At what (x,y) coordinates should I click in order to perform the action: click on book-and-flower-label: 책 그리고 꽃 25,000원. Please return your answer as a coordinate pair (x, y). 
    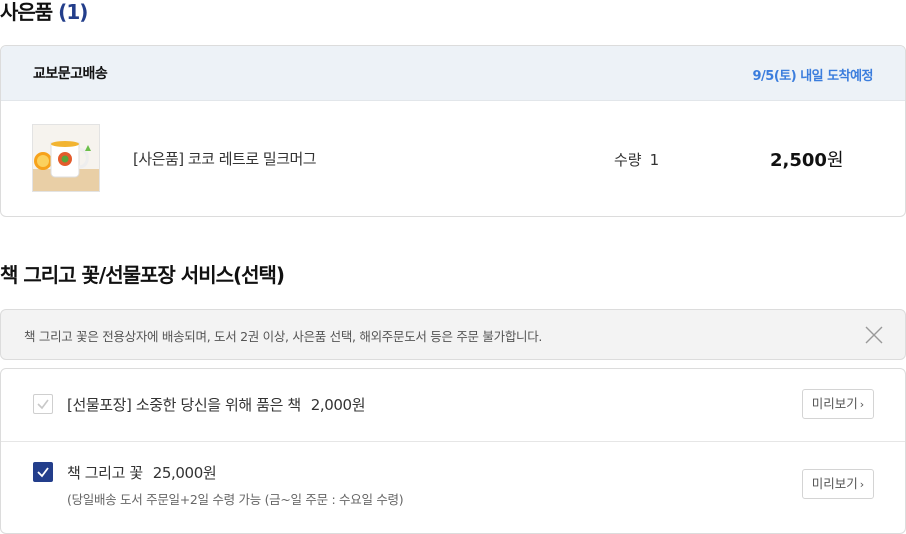
    Looking at the image, I should click on (142, 472).